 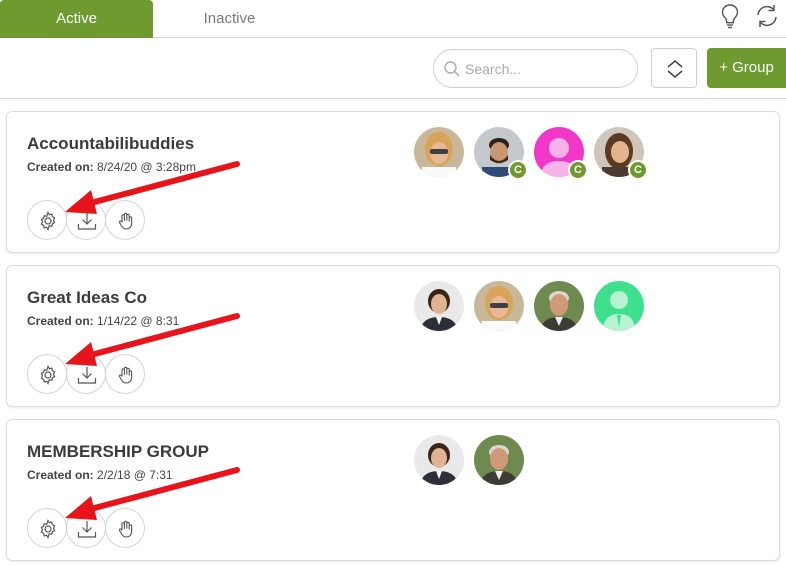 I want to click on tab-inactive: Inactive, so click(x=229, y=19).